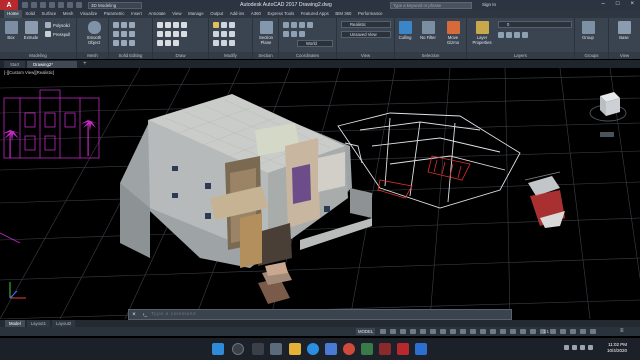 This screenshot has width=640, height=360. What do you see at coordinates (176, 34) in the screenshot?
I see `spline-icon` at bounding box center [176, 34].